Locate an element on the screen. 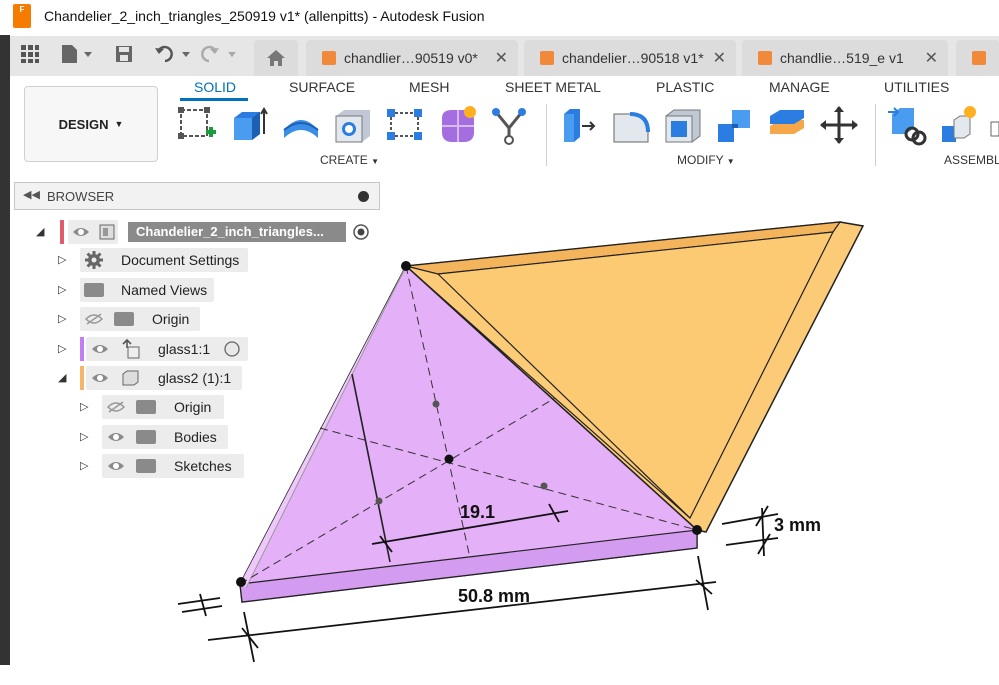 The image size is (999, 685). browser-item-bodies: ▷ Bodies is located at coordinates (180, 437).